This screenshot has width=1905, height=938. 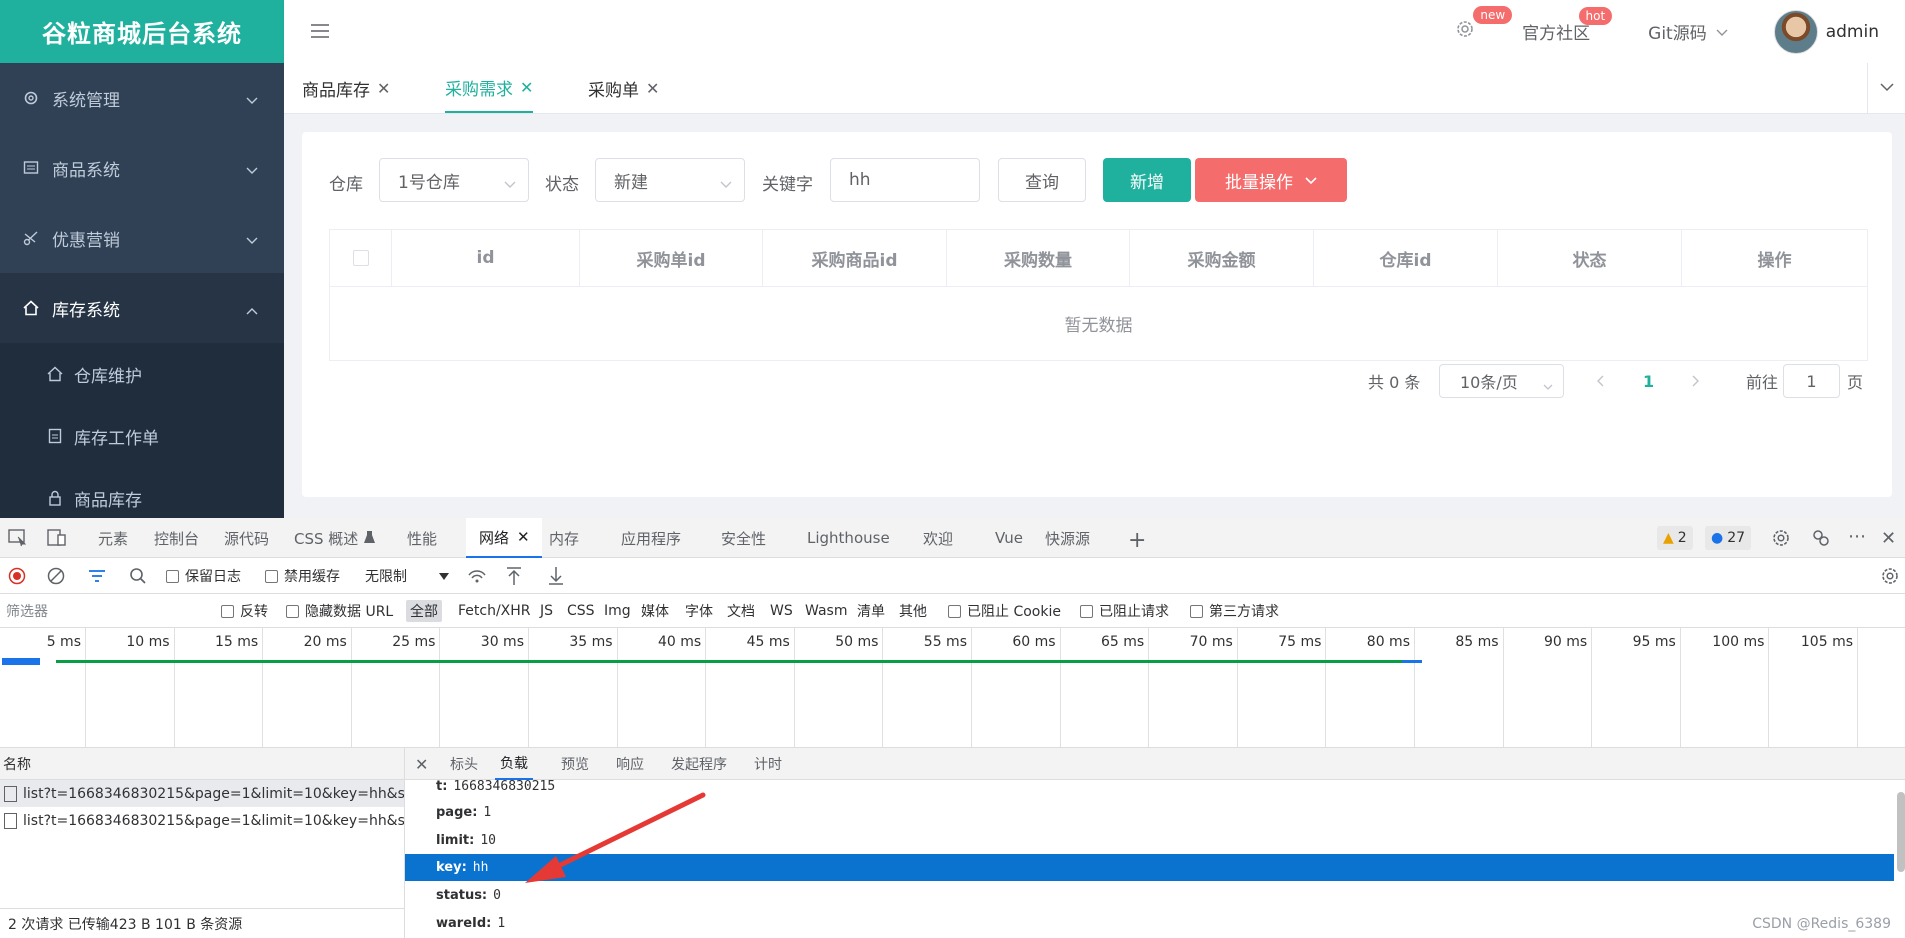 I want to click on tags-dropdown-button, so click(x=1886, y=88).